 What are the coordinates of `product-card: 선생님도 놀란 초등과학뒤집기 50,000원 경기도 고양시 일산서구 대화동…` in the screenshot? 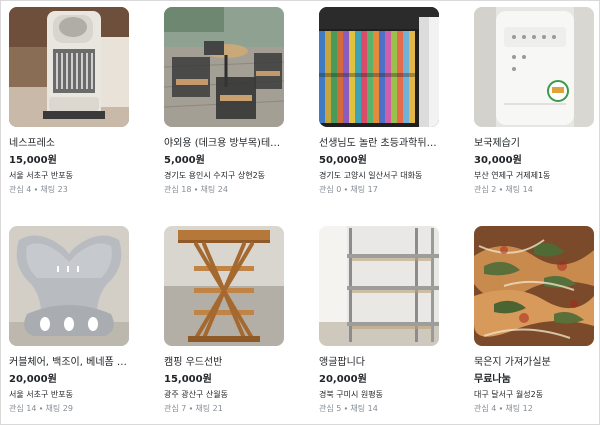 It's located at (379, 116).